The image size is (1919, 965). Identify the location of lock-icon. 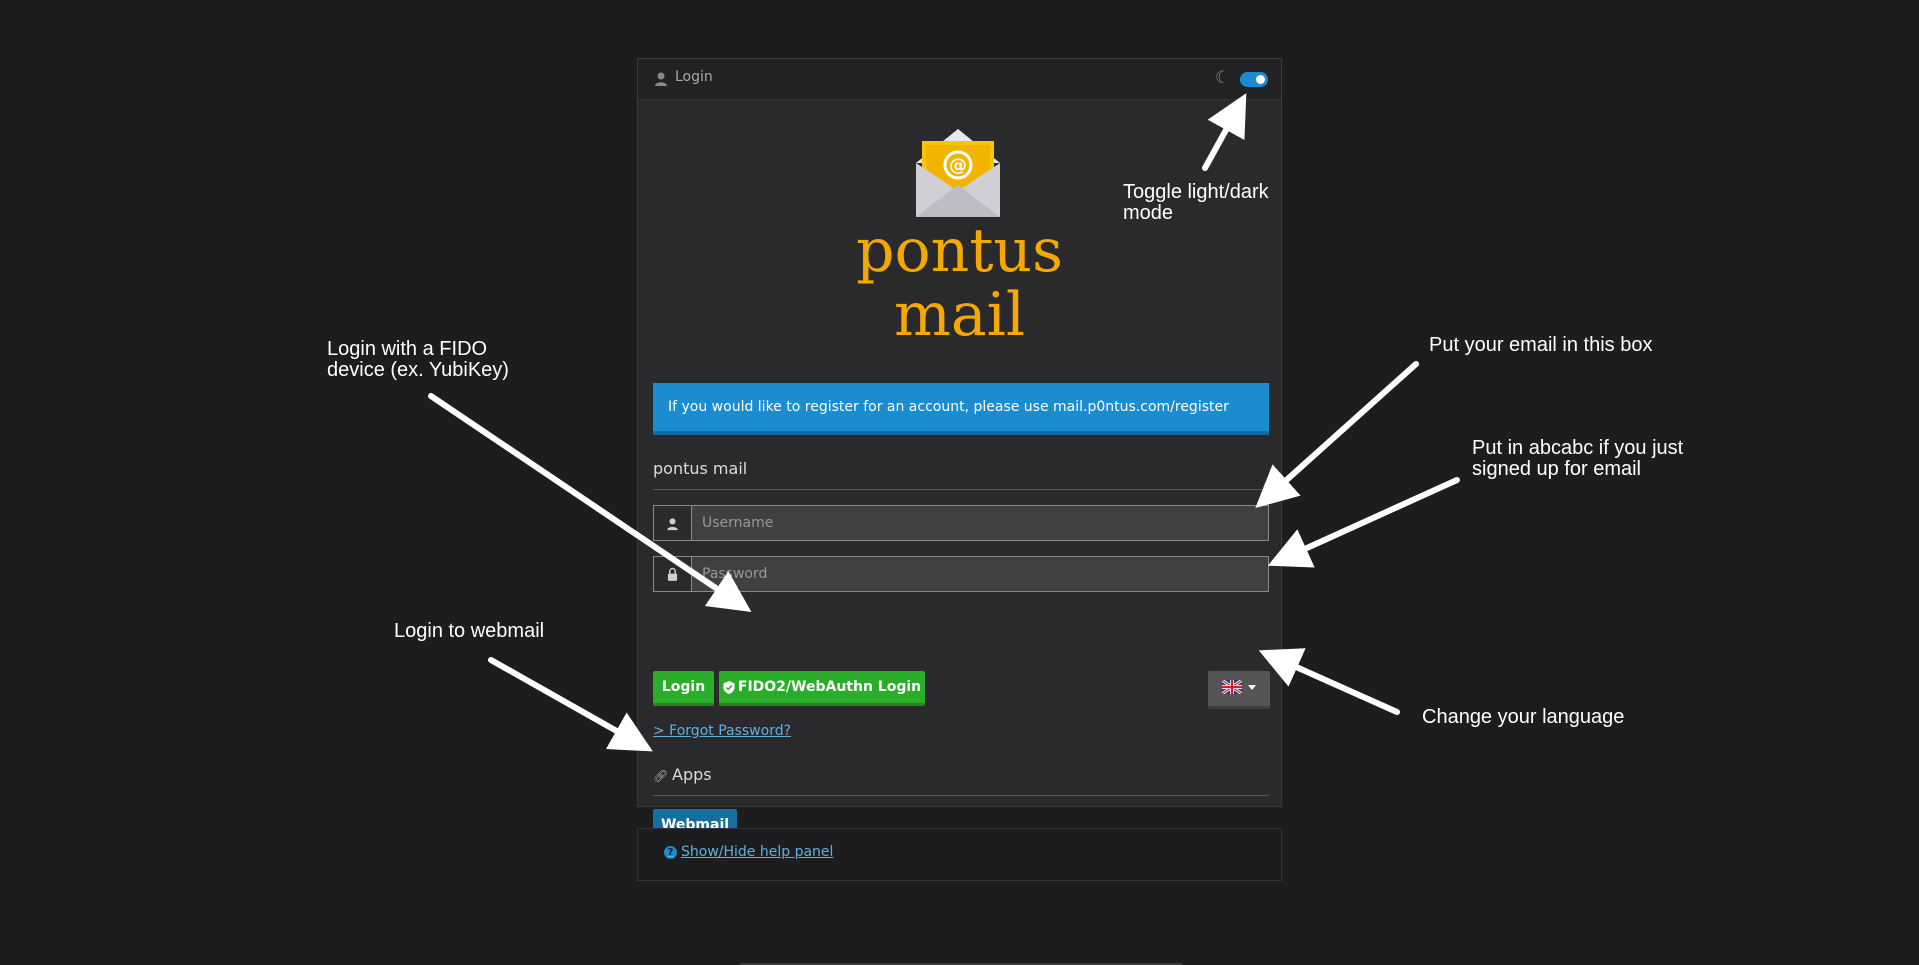
(672, 574).